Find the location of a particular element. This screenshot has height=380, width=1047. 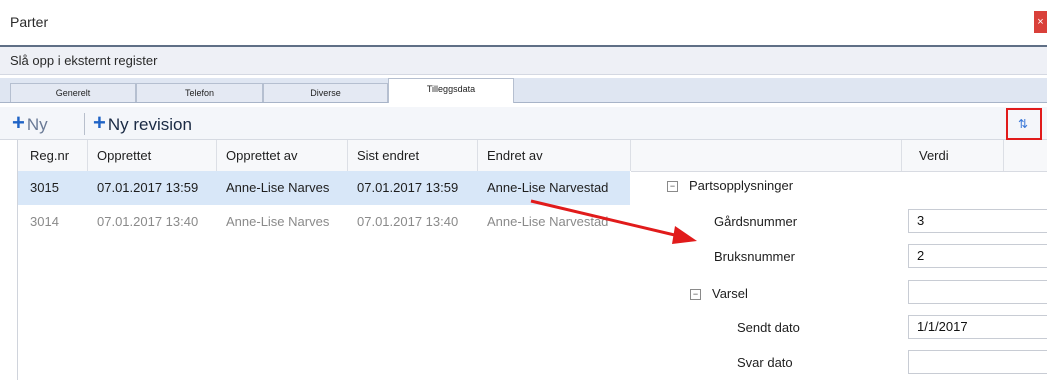

column-header-sist-endret: Sist endret is located at coordinates (388, 155).